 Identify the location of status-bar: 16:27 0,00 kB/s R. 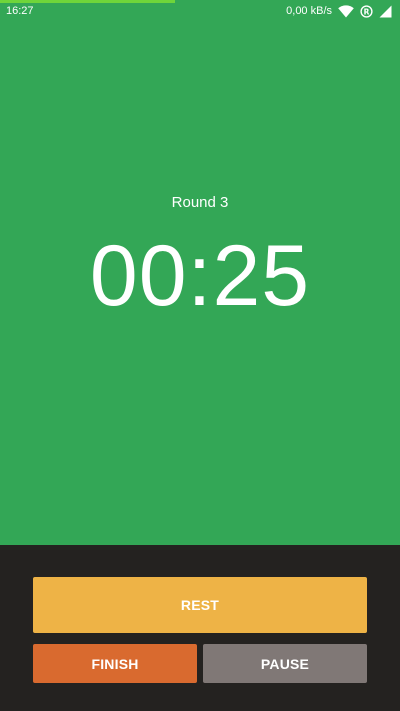
(200, 11).